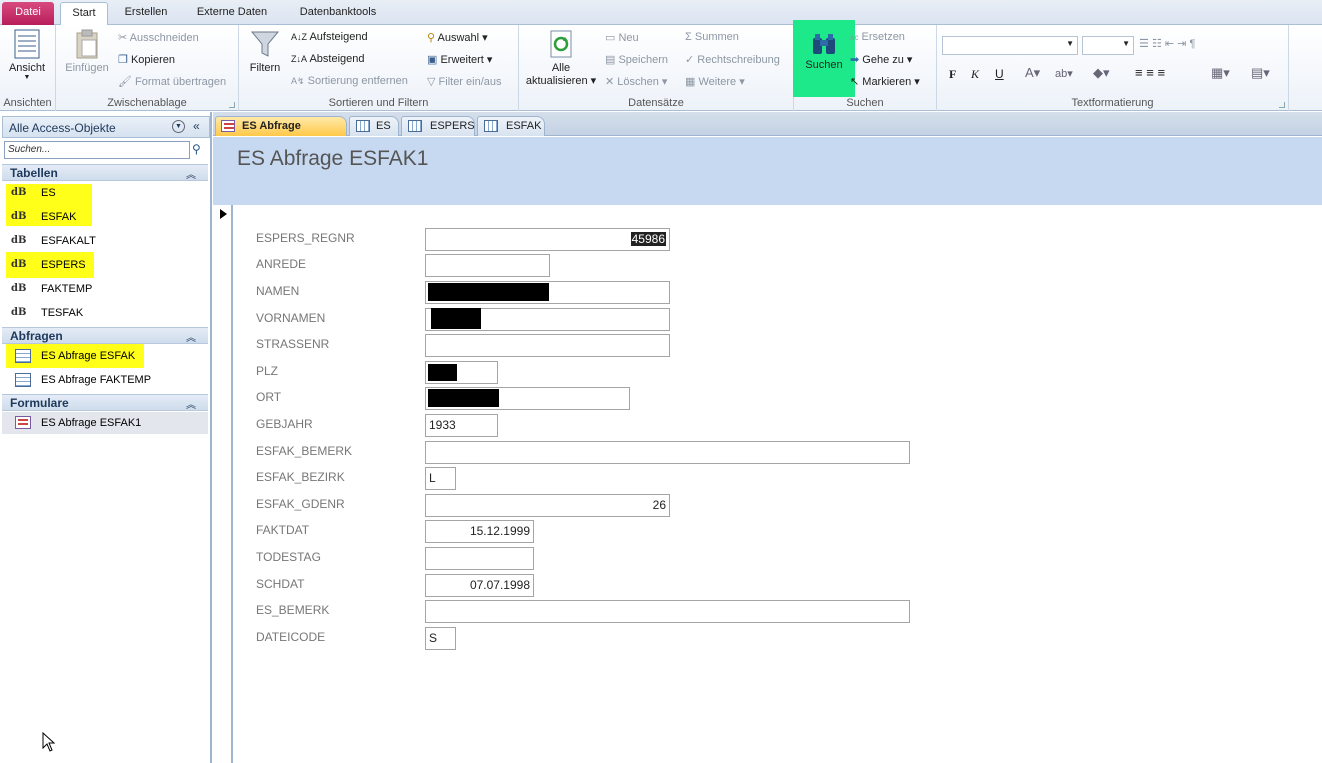 The width and height of the screenshot is (1322, 763). I want to click on underline-button: U, so click(999, 74).